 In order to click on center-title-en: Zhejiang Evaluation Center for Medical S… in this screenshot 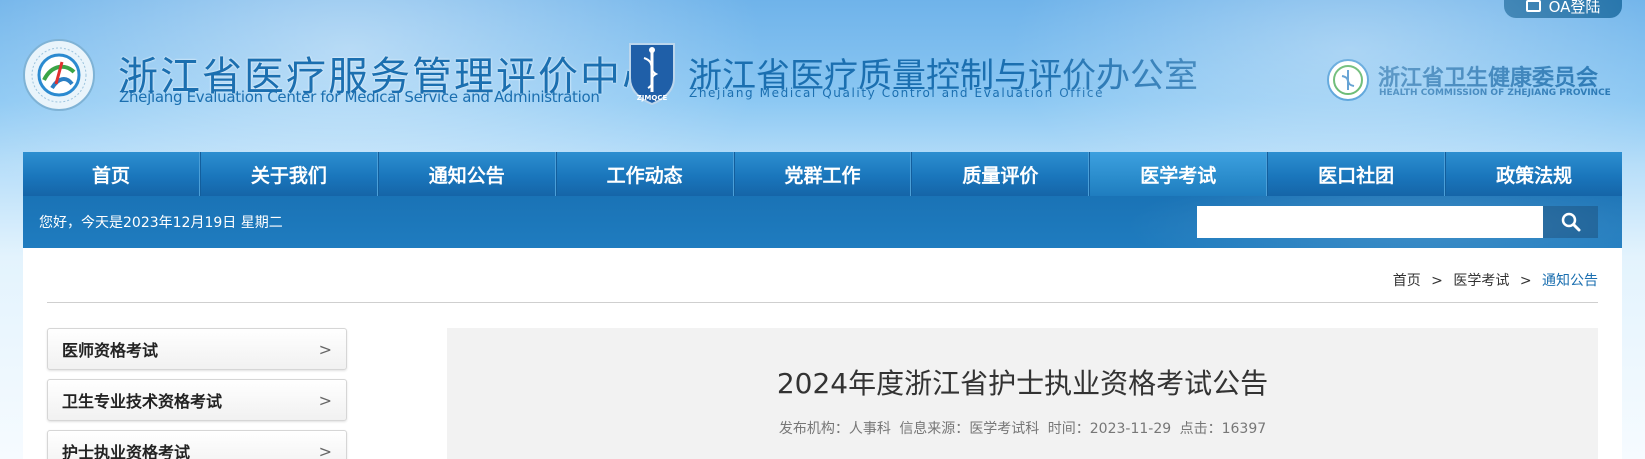, I will do `click(359, 97)`.